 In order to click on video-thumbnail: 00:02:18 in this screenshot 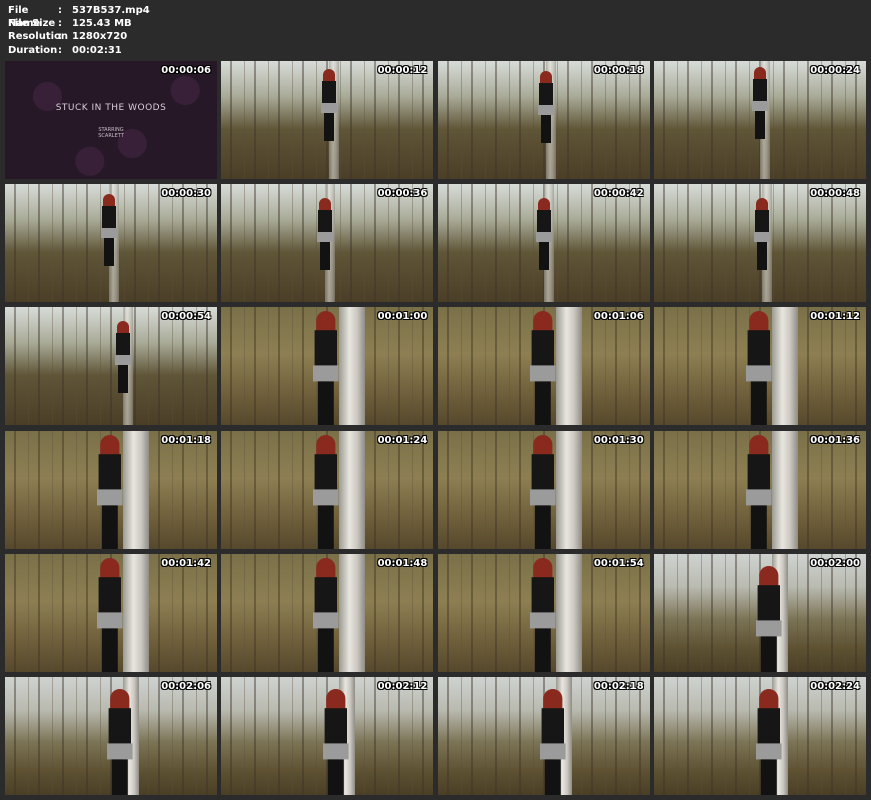, I will do `click(543, 735)`.